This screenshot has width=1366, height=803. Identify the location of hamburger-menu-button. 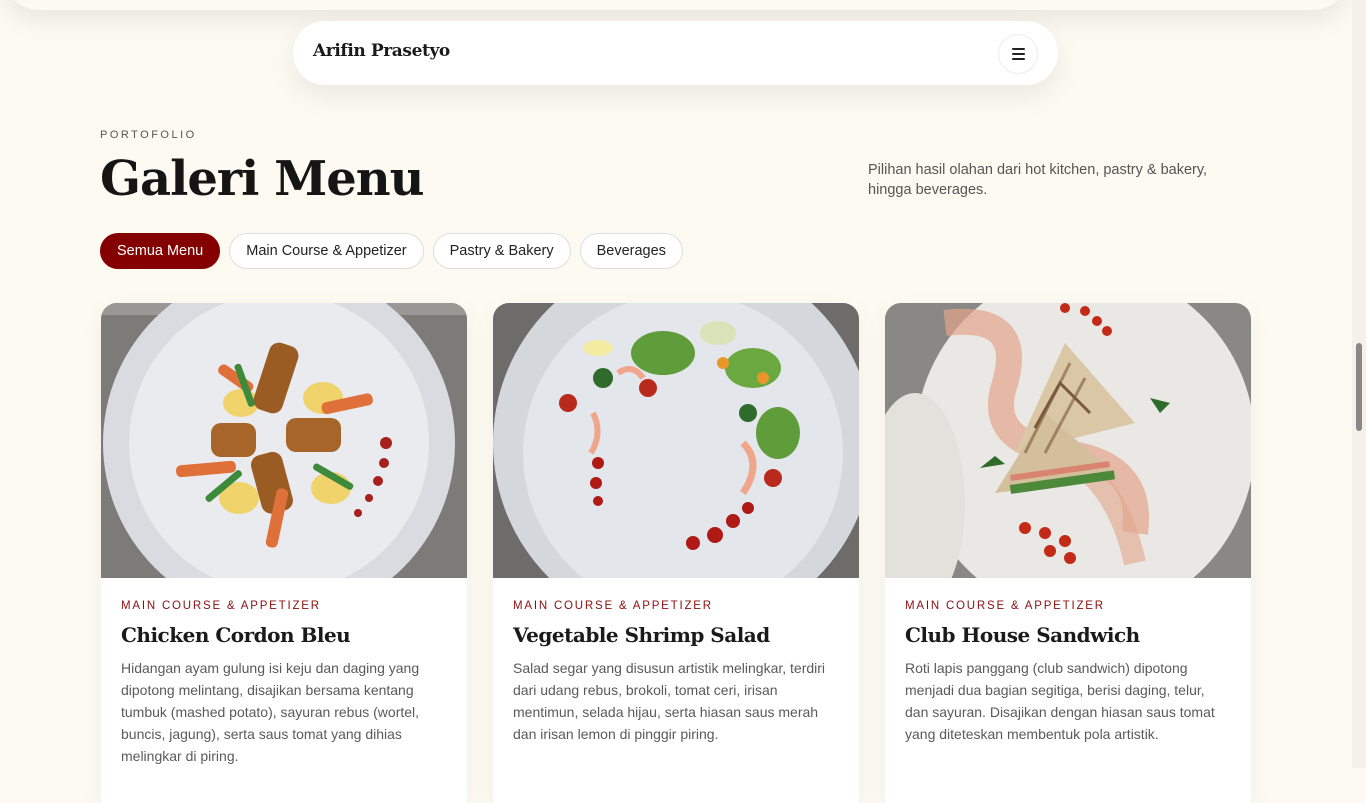
(1018, 54).